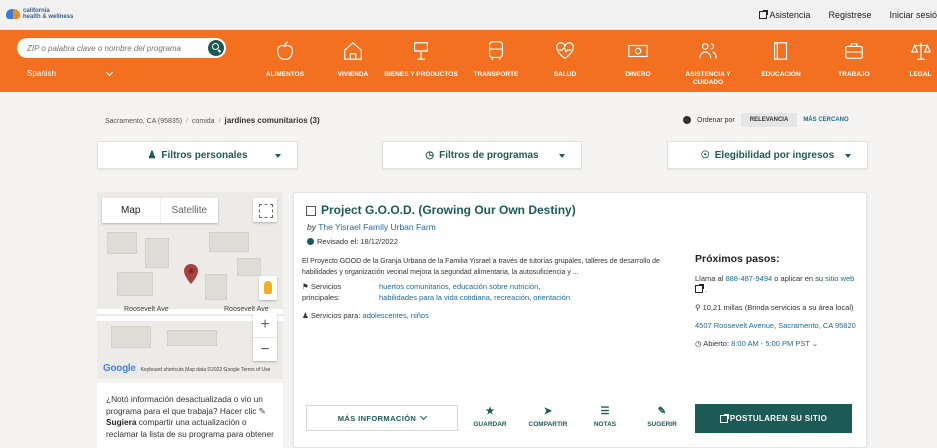 Image resolution: width=937 pixels, height=448 pixels. What do you see at coordinates (385, 315) in the screenshot?
I see `serves-link: adolescentes` at bounding box center [385, 315].